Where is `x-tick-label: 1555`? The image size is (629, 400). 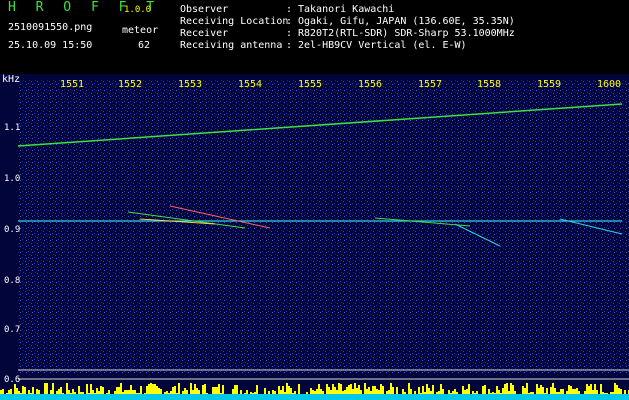
x-tick-label: 1555 is located at coordinates (310, 84).